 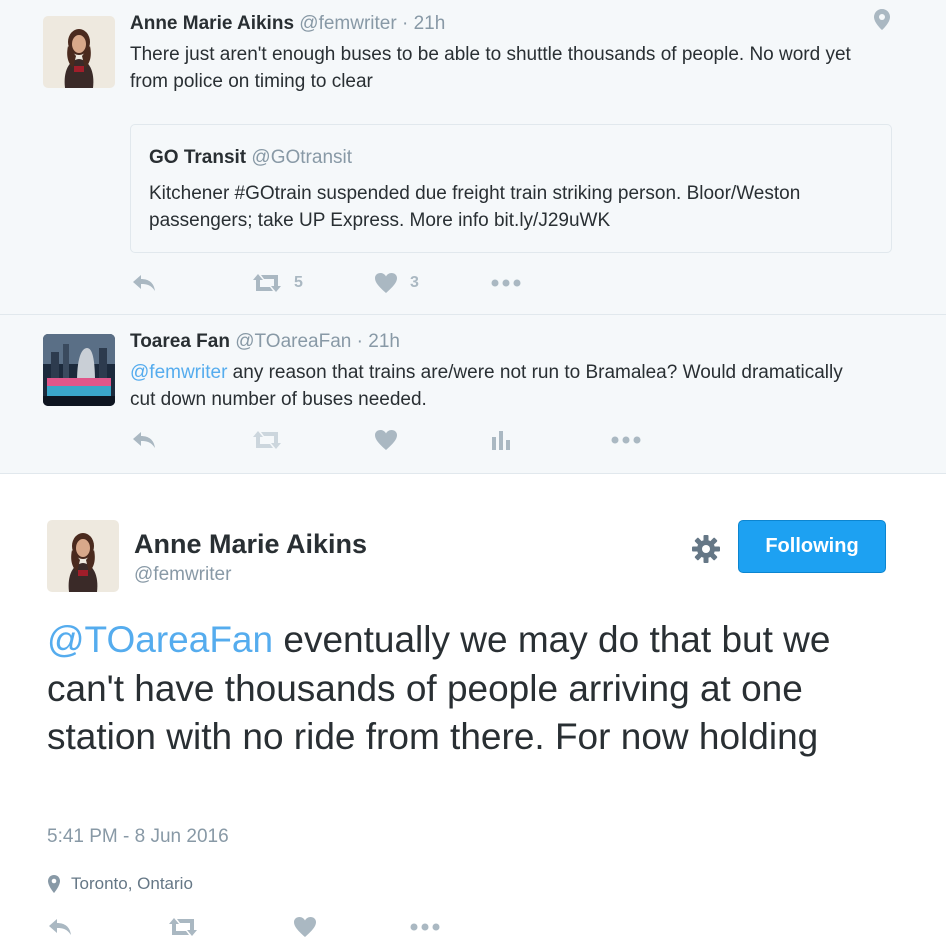 I want to click on location-label: Toronto, Ontario, so click(x=132, y=883).